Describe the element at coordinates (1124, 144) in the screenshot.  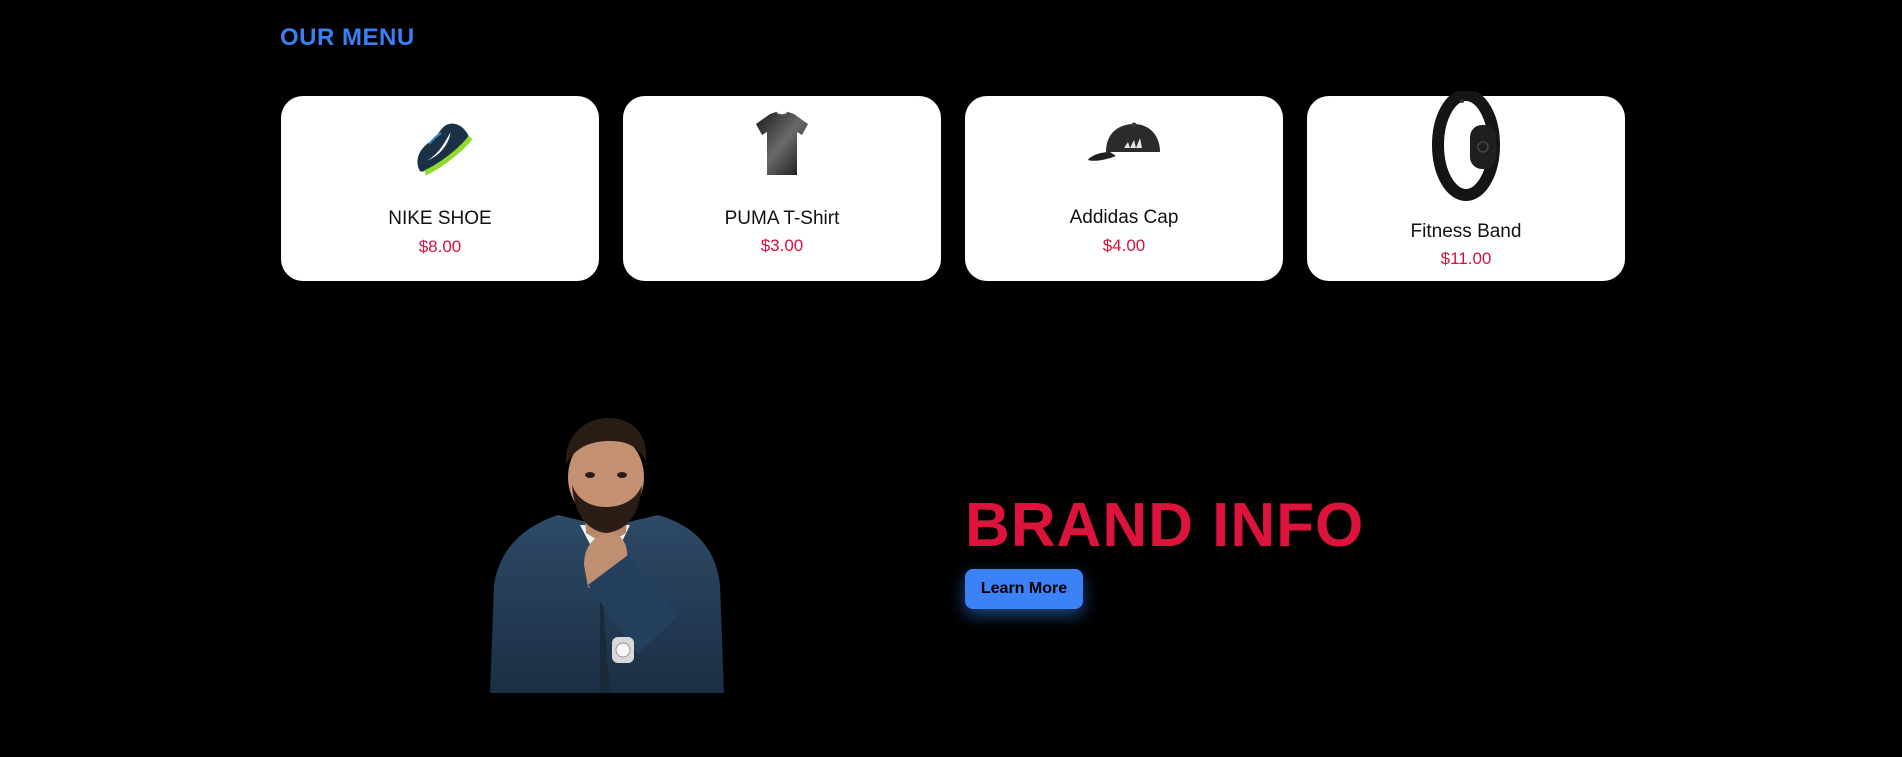
I see `cap-icon` at that location.